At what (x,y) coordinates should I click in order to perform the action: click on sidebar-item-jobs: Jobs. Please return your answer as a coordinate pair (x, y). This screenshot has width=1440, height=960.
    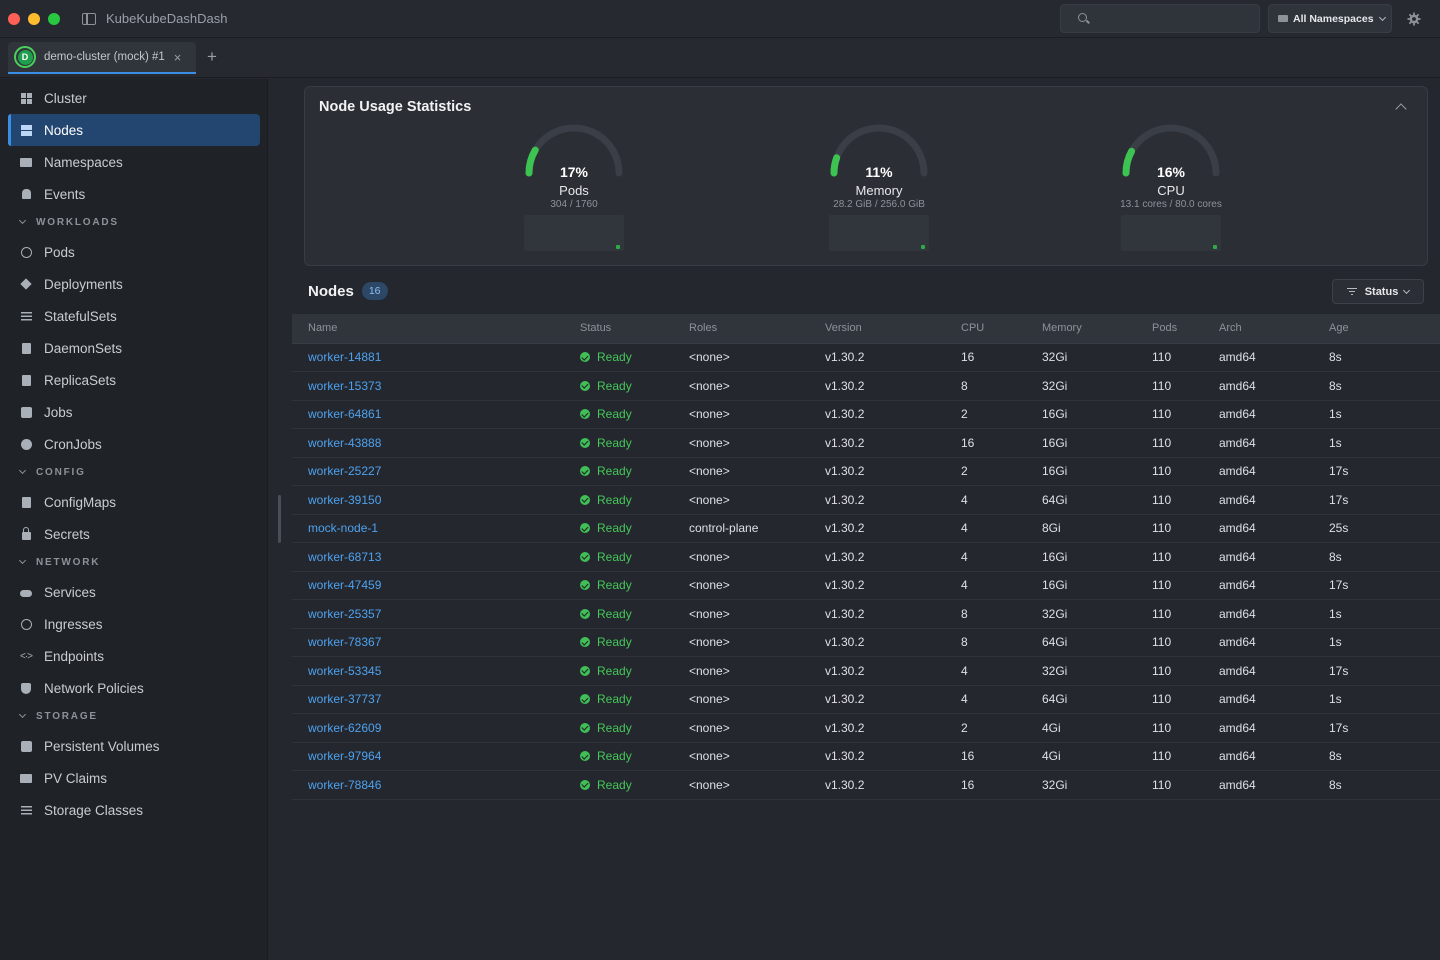
    Looking at the image, I should click on (134, 412).